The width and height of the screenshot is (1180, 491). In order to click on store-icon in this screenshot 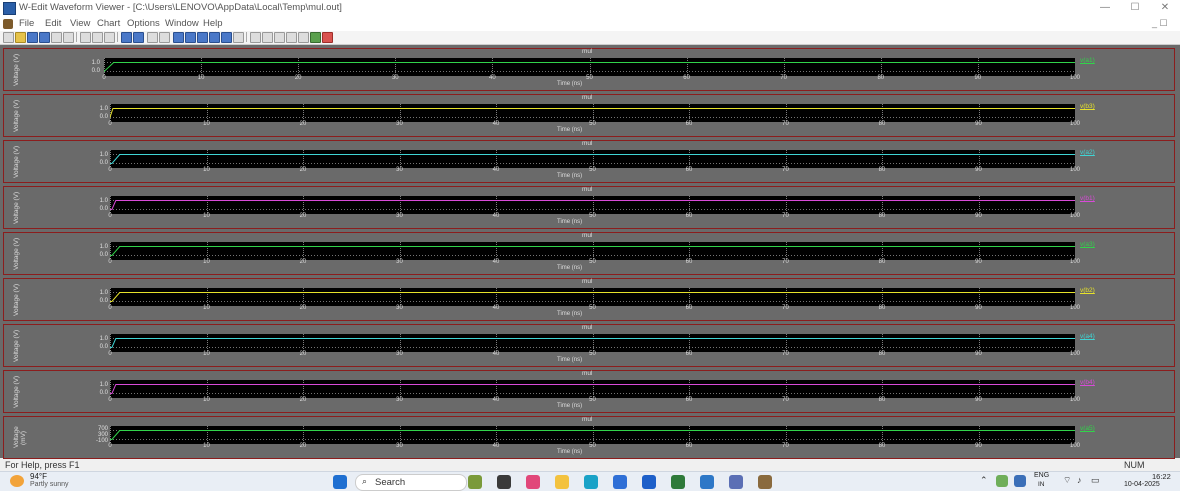, I will do `click(620, 482)`.